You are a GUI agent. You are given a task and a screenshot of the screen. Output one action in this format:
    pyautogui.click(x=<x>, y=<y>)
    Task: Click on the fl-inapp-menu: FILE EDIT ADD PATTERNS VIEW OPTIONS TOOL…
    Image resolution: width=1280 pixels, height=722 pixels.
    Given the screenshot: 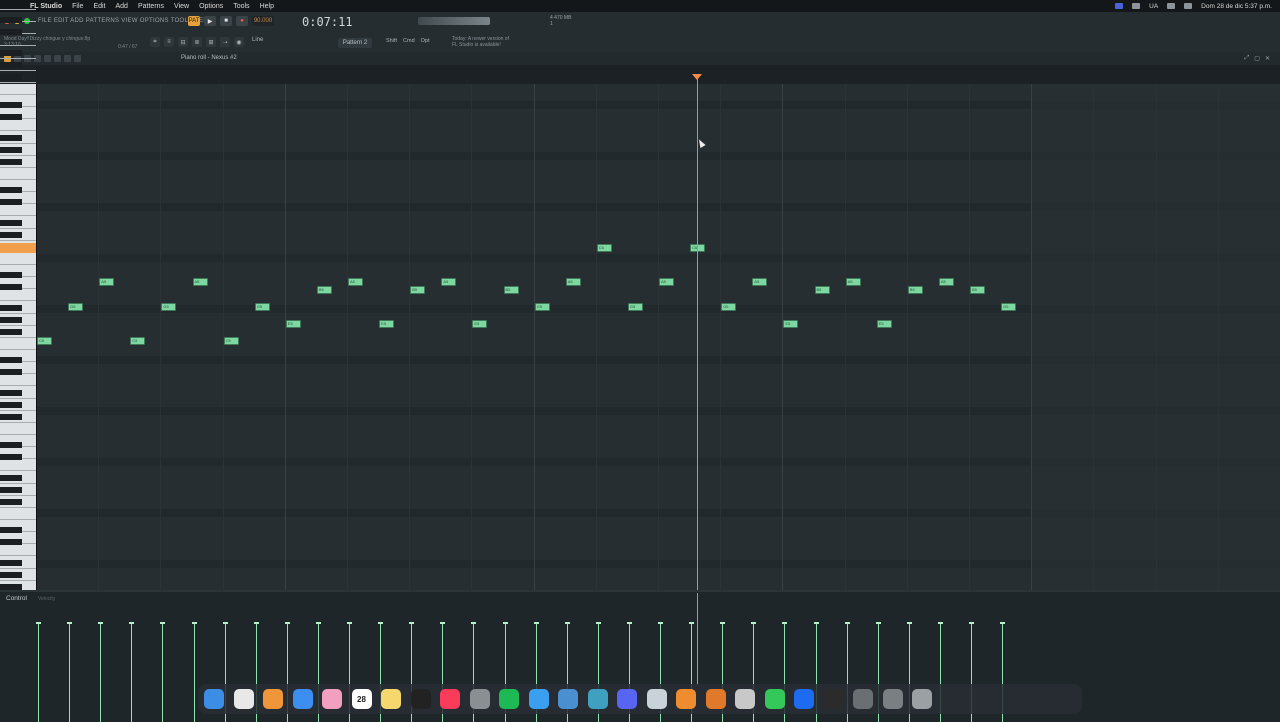 What is the action you would take?
    pyautogui.click(x=124, y=21)
    